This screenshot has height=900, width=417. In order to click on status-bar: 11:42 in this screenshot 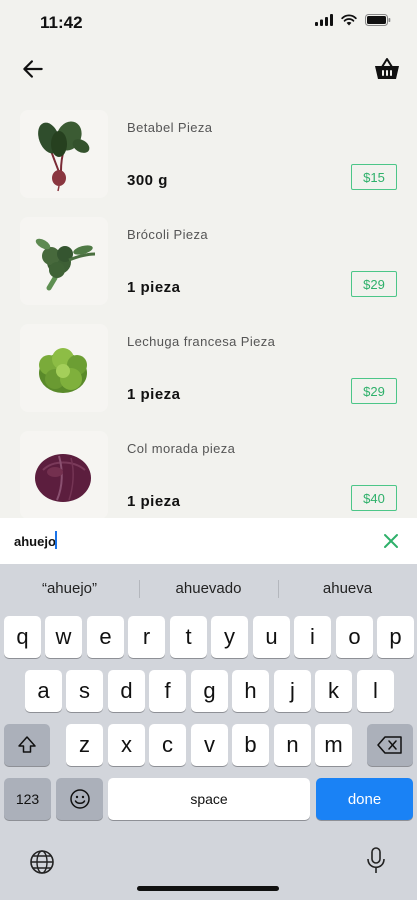, I will do `click(208, 23)`.